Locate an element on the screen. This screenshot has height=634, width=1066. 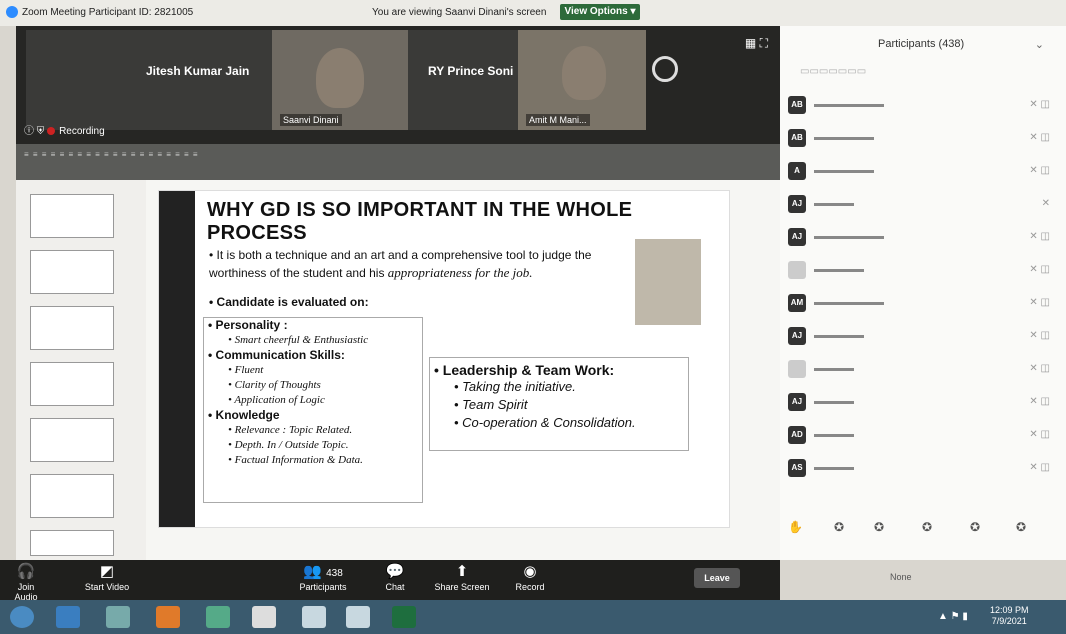
participant-row: AD ▬▬▬▬ ✕ ◫ is located at coordinates (923, 435).